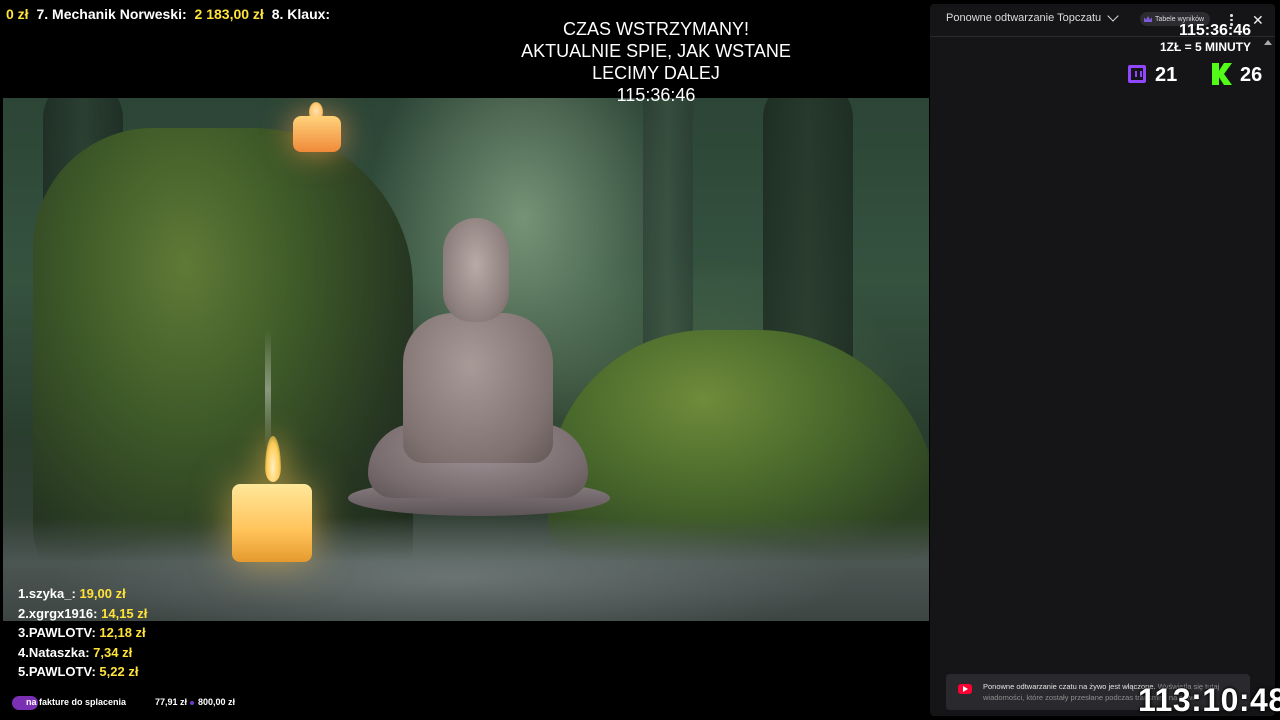 The width and height of the screenshot is (1280, 720). What do you see at coordinates (480, 368) in the screenshot?
I see `buddha-statue` at bounding box center [480, 368].